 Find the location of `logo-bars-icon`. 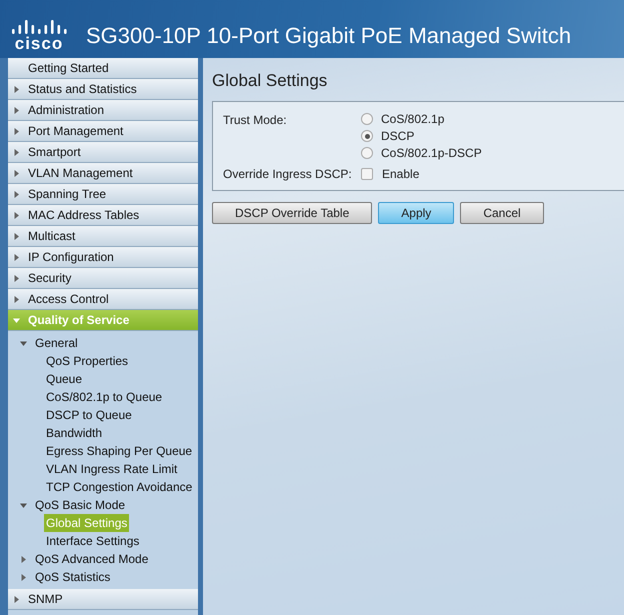

logo-bars-icon is located at coordinates (39, 26).